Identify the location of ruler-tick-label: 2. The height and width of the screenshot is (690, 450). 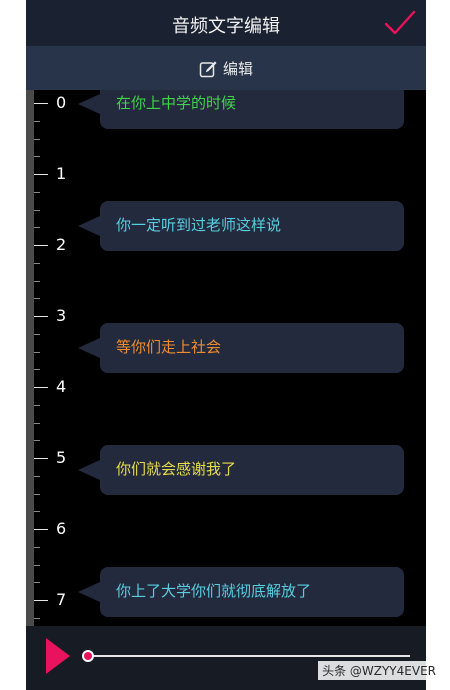
(61, 244).